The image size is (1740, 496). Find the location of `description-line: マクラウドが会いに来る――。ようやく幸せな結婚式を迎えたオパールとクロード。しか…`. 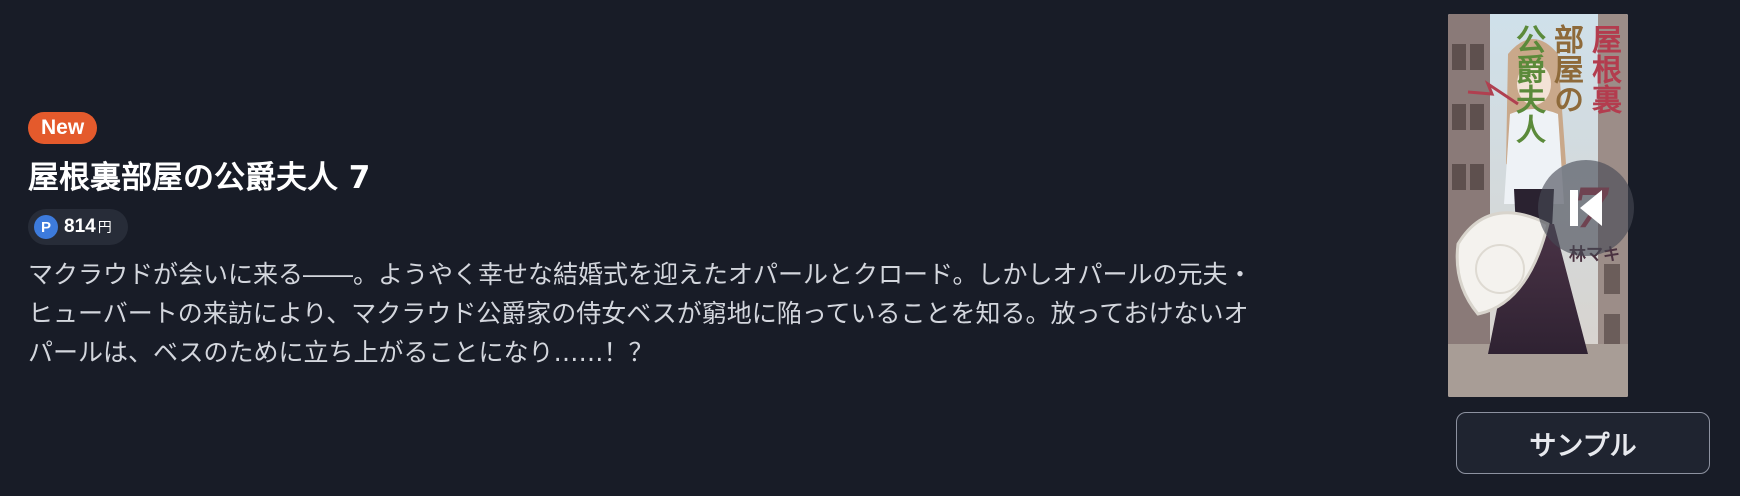

description-line: マクラウドが会いに来る――。ようやく幸せな結婚式を迎えたオパールとクロード。しか… is located at coordinates (640, 274).